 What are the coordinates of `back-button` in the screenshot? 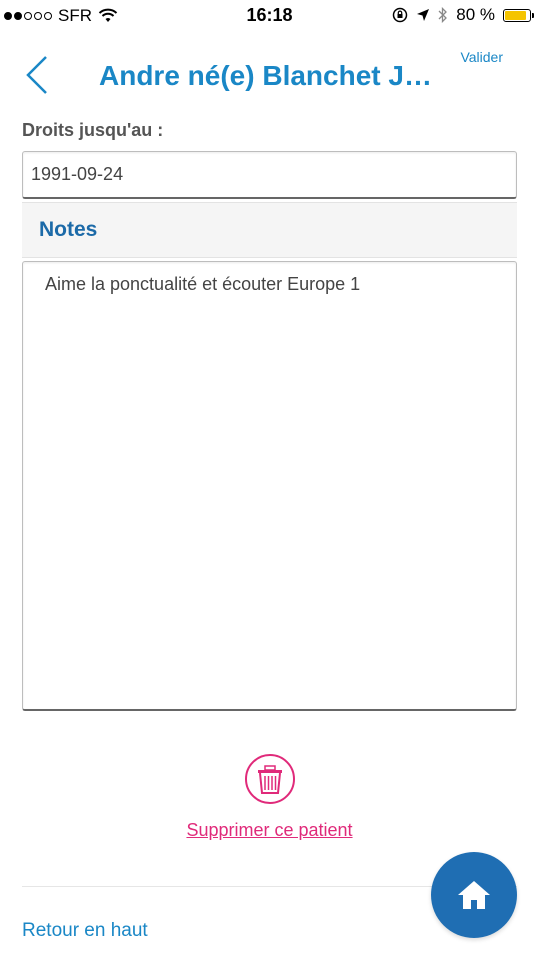 It's located at (42, 78).